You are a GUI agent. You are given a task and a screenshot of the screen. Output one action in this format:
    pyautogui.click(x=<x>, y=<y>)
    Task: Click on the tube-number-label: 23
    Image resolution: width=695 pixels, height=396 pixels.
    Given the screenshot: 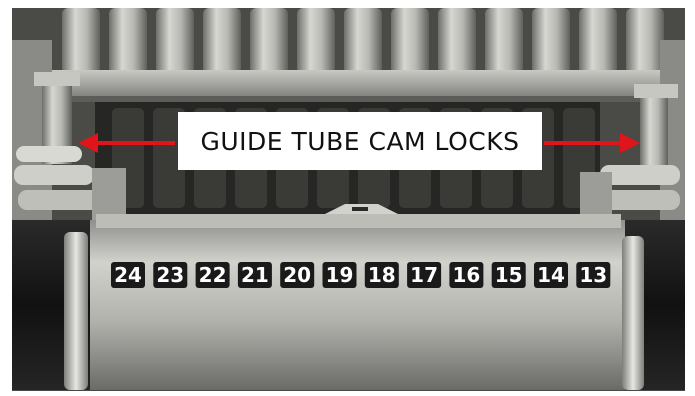 What is the action you would take?
    pyautogui.click(x=170, y=275)
    